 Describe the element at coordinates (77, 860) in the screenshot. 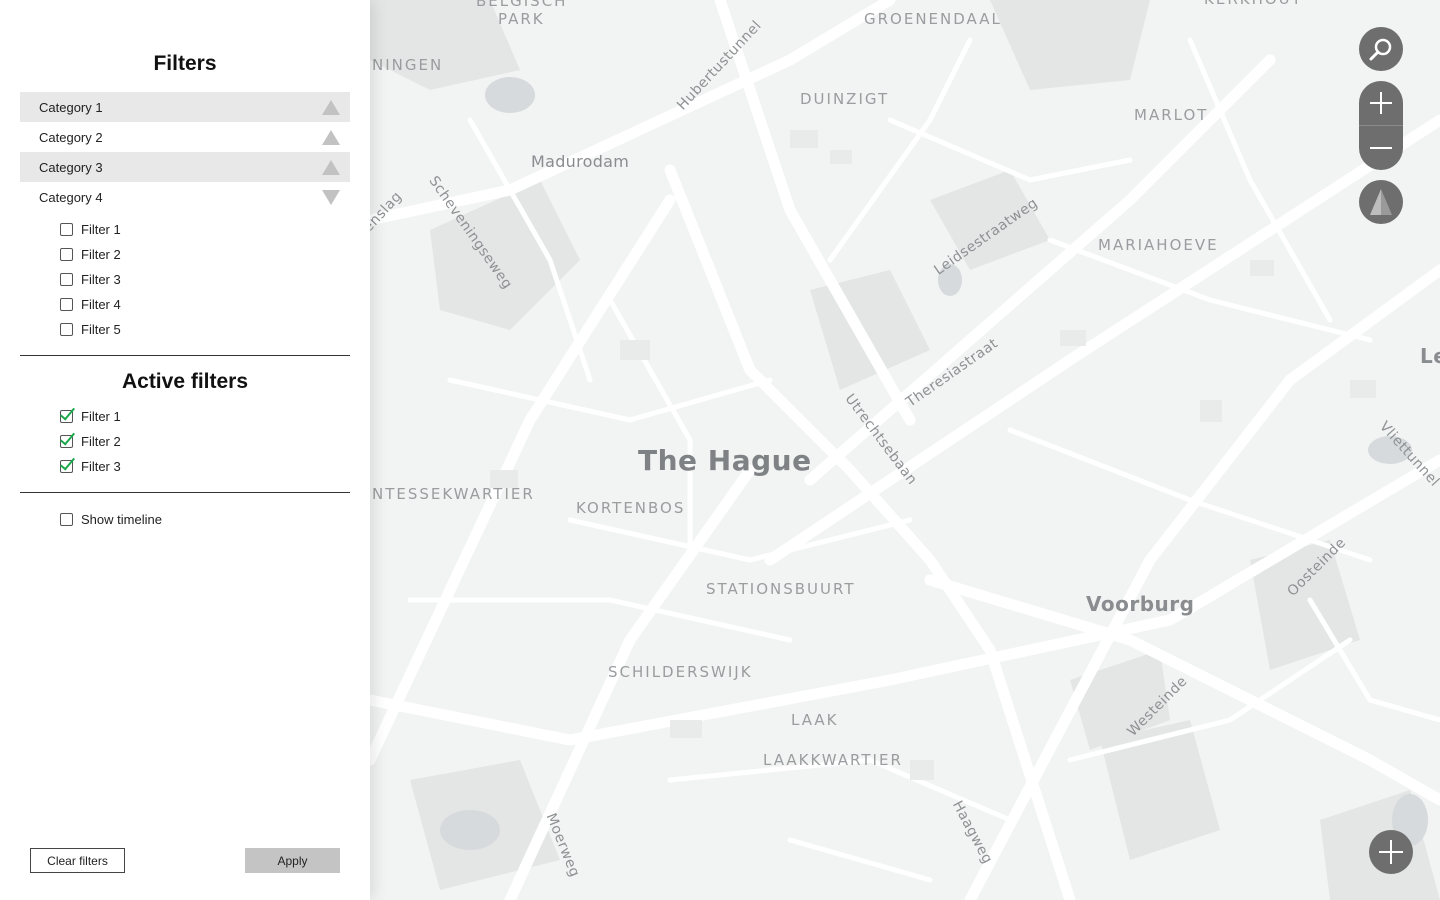

I see `clear-filters-button: Clear filters` at that location.